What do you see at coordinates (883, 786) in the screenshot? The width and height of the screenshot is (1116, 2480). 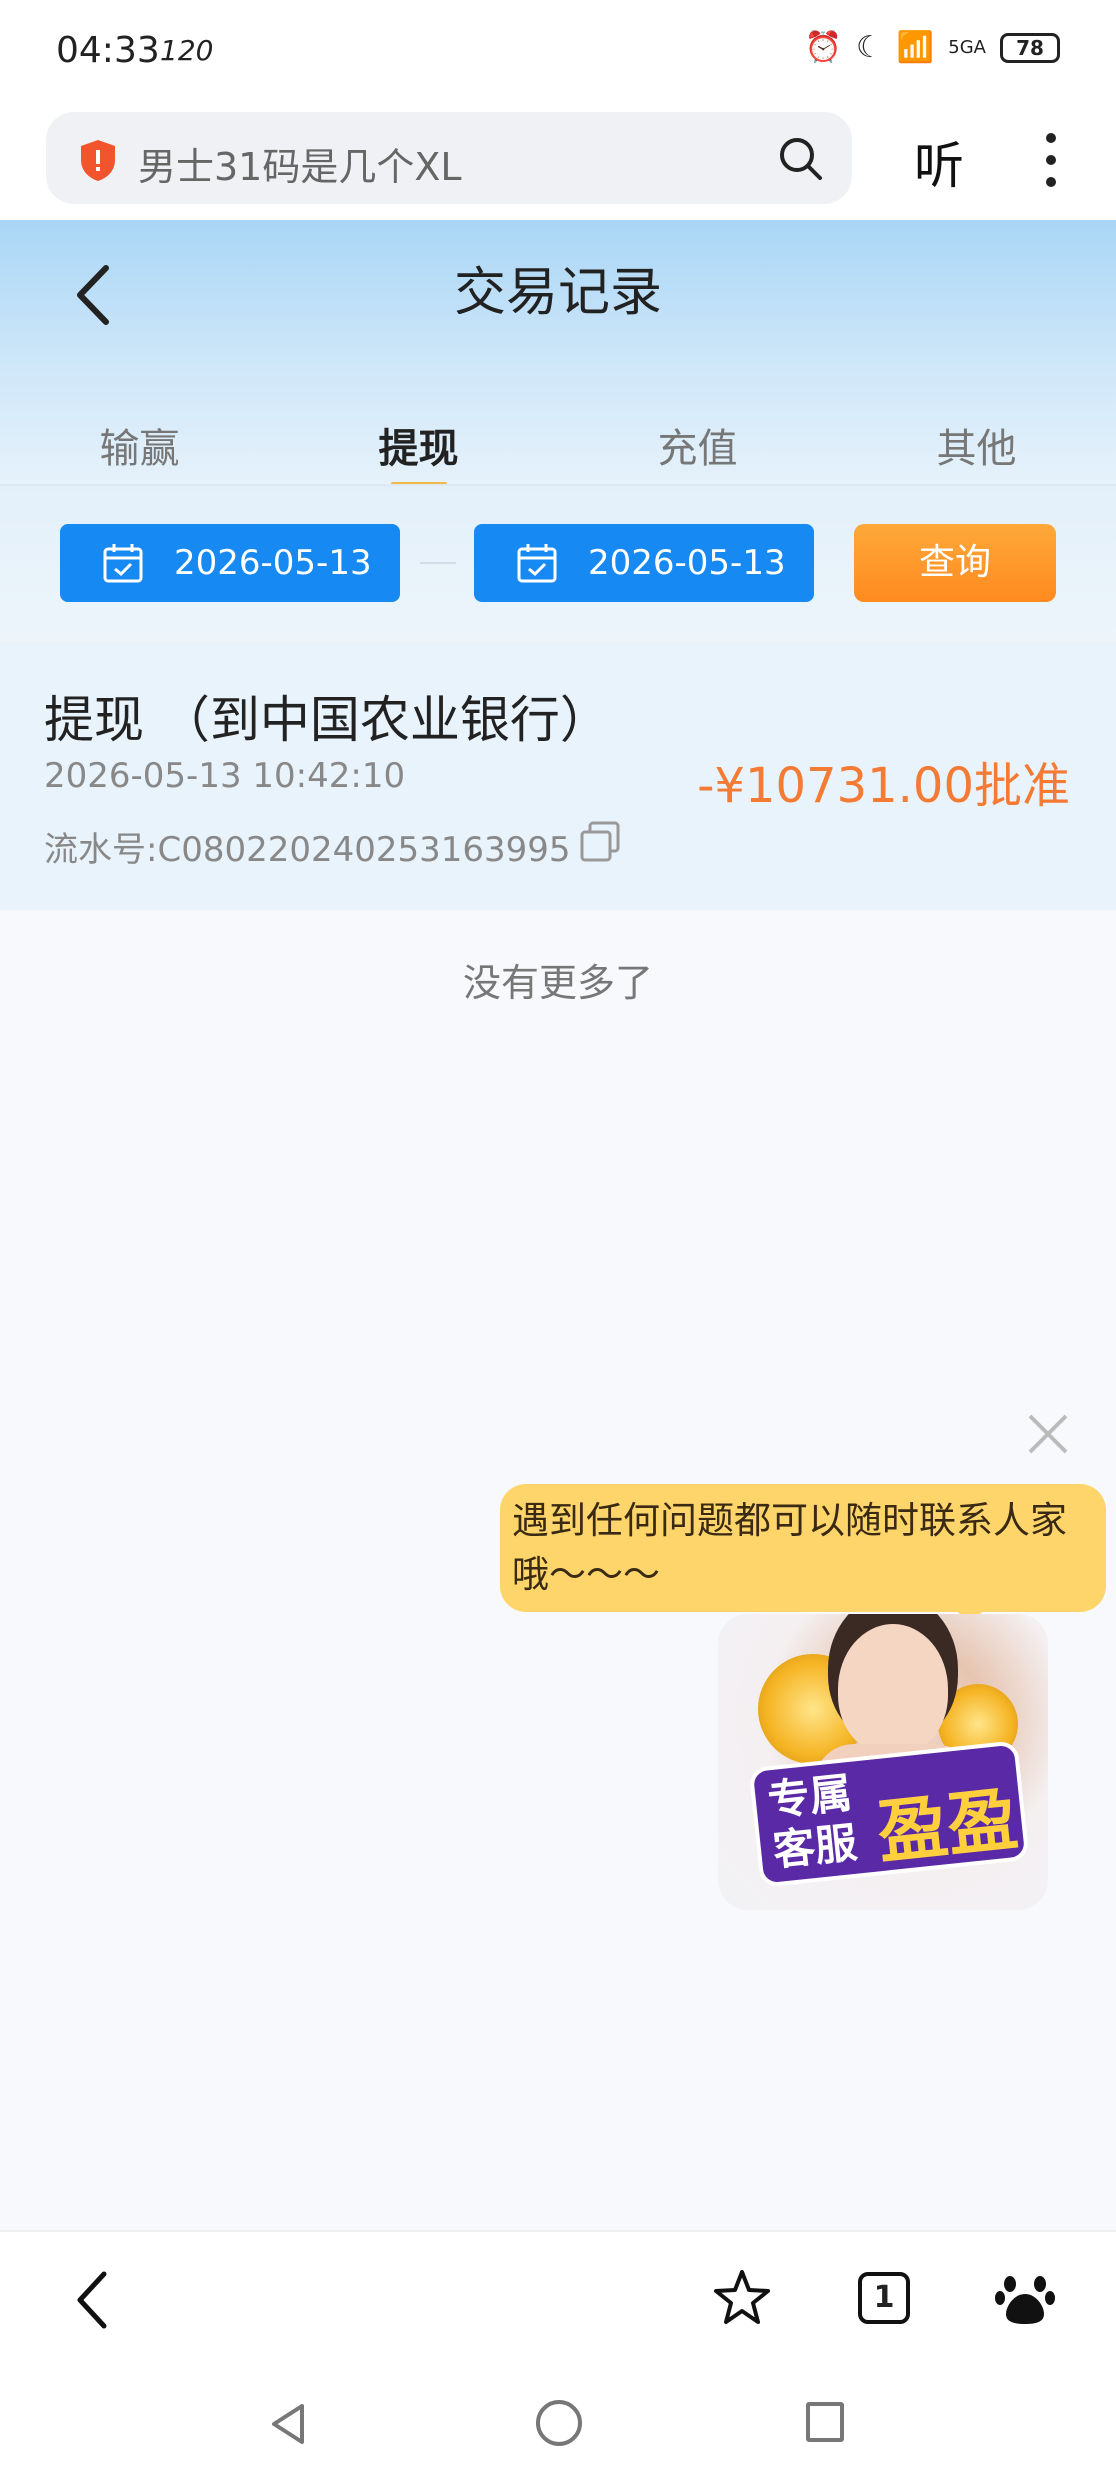 I see `record-amount: -¥10731.00批准` at bounding box center [883, 786].